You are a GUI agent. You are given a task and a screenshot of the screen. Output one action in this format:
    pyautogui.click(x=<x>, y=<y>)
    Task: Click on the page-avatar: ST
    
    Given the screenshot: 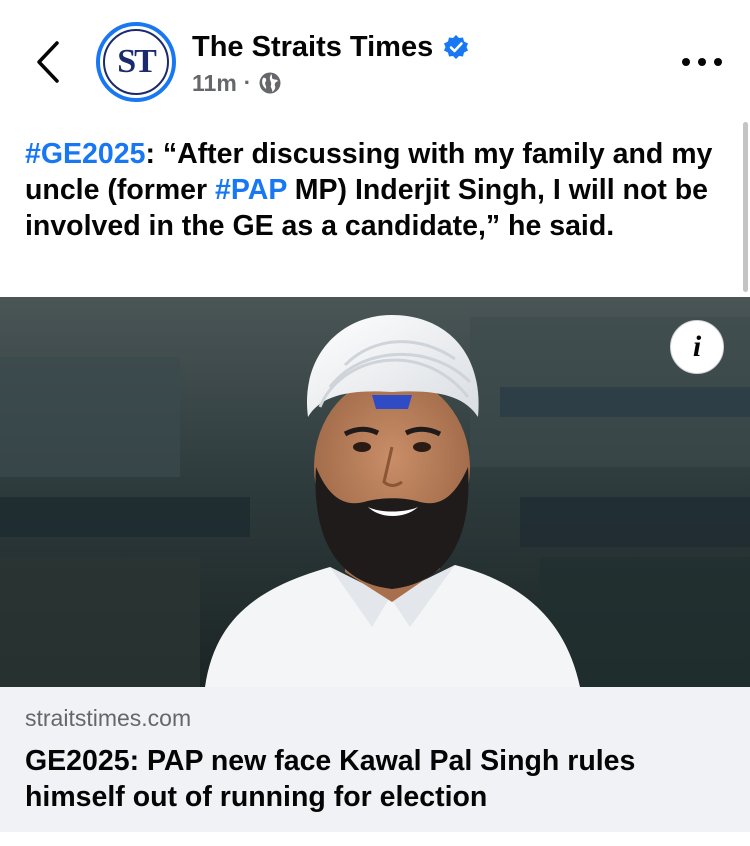 What is the action you would take?
    pyautogui.click(x=136, y=62)
    